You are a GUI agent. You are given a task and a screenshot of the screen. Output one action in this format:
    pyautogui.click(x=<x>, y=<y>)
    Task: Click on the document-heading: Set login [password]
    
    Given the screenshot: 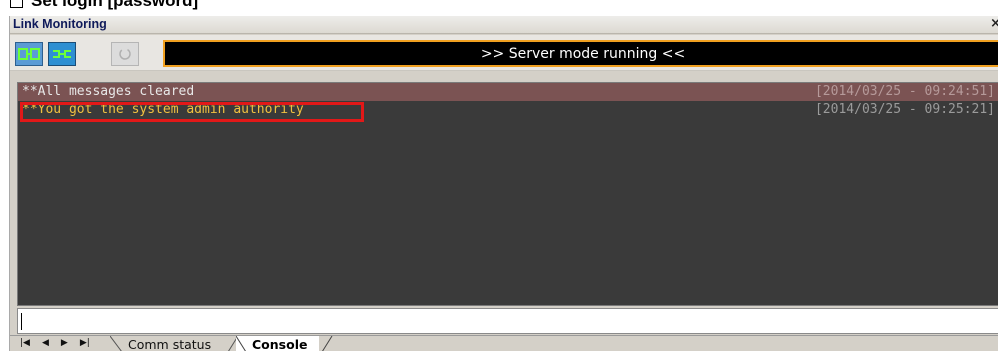 What is the action you would take?
    pyautogui.click(x=104, y=5)
    